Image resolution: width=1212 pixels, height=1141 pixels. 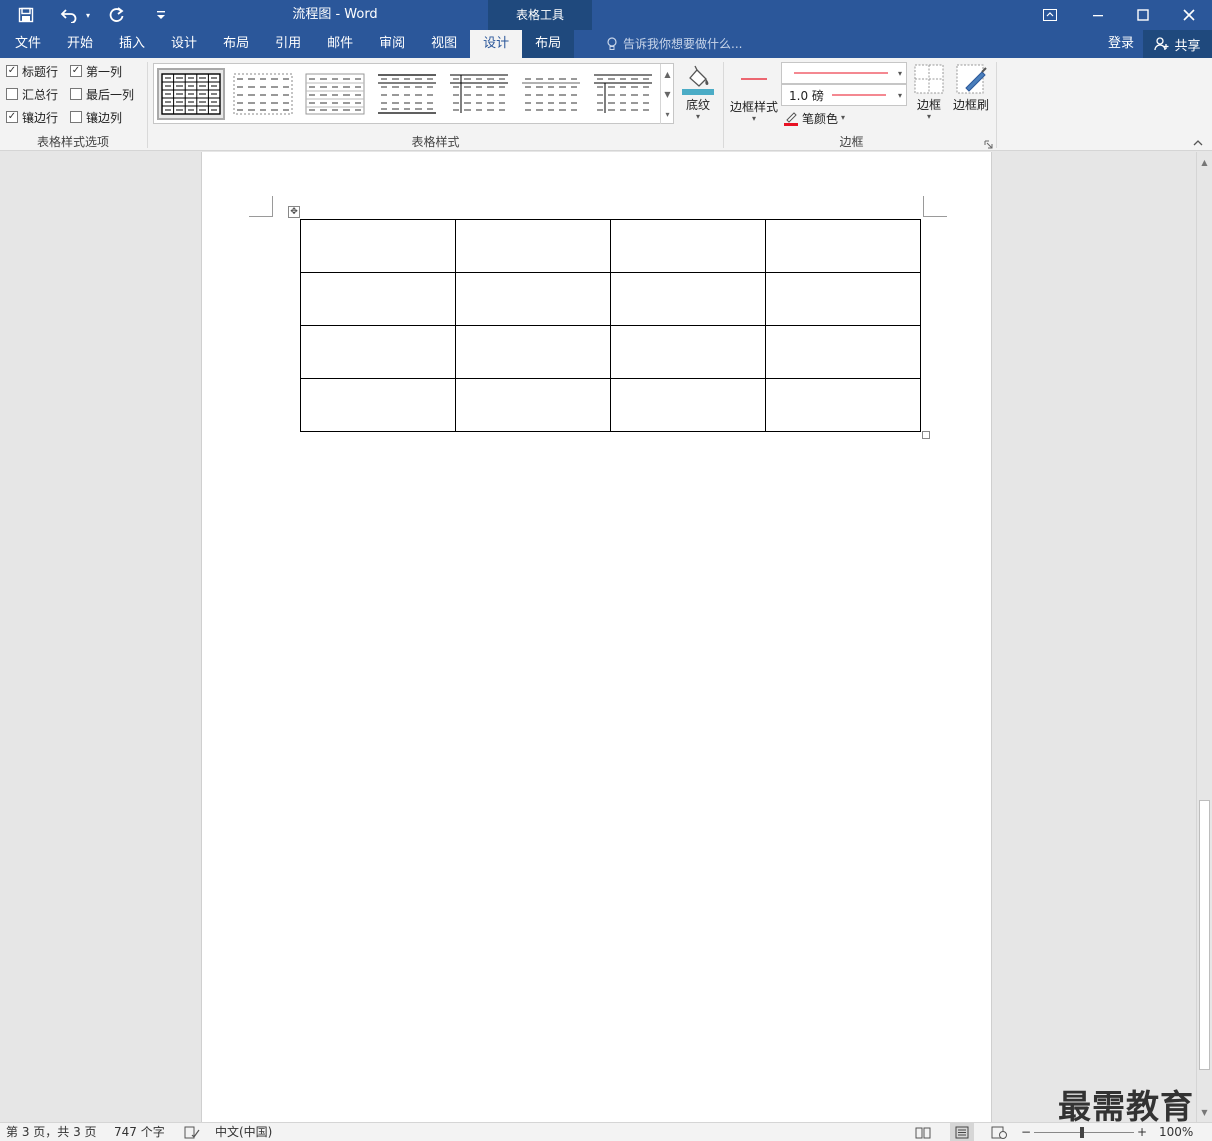 What do you see at coordinates (928, 116) in the screenshot?
I see `borders-dropdown-icon: ▾` at bounding box center [928, 116].